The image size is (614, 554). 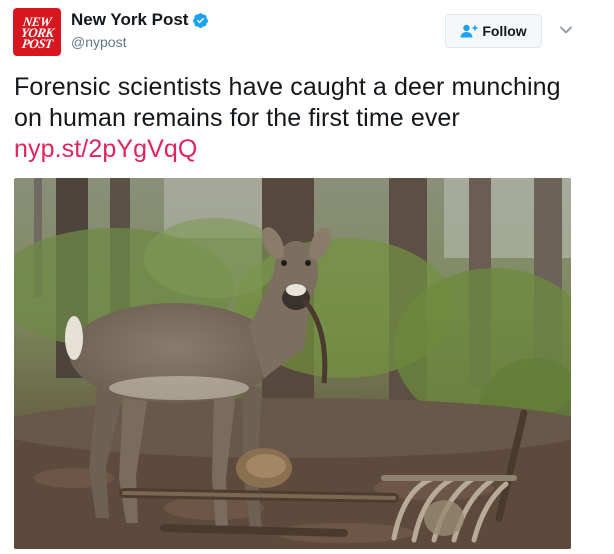 I want to click on follow-button: Follow, so click(x=493, y=31).